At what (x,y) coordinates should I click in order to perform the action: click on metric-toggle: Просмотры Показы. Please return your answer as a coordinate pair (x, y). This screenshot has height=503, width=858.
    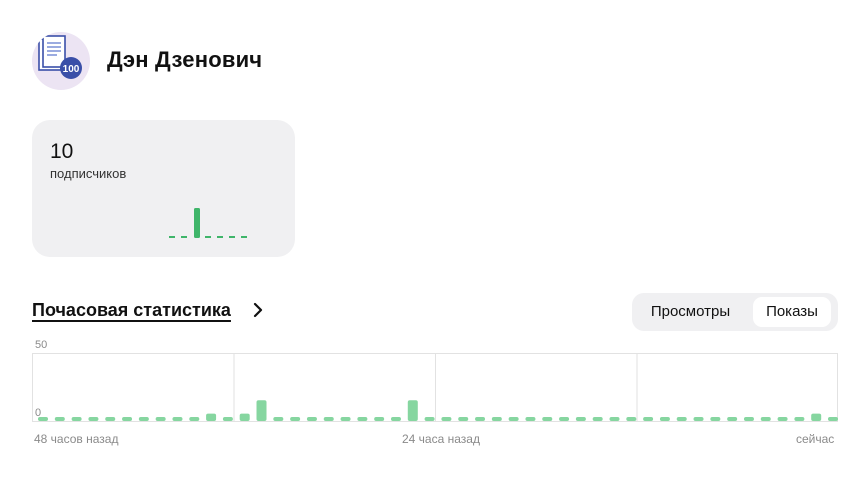
    Looking at the image, I should click on (735, 312).